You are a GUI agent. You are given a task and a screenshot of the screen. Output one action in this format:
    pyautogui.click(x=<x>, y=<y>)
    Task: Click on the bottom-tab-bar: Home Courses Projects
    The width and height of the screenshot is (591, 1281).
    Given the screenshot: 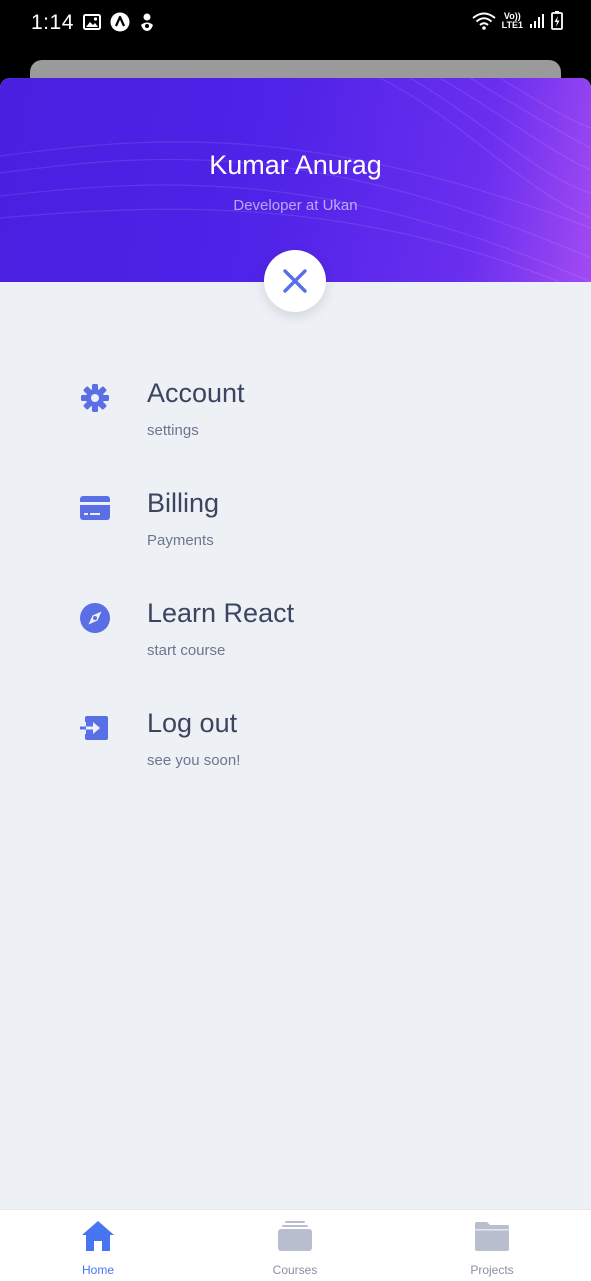 What is the action you would take?
    pyautogui.click(x=295, y=1245)
    